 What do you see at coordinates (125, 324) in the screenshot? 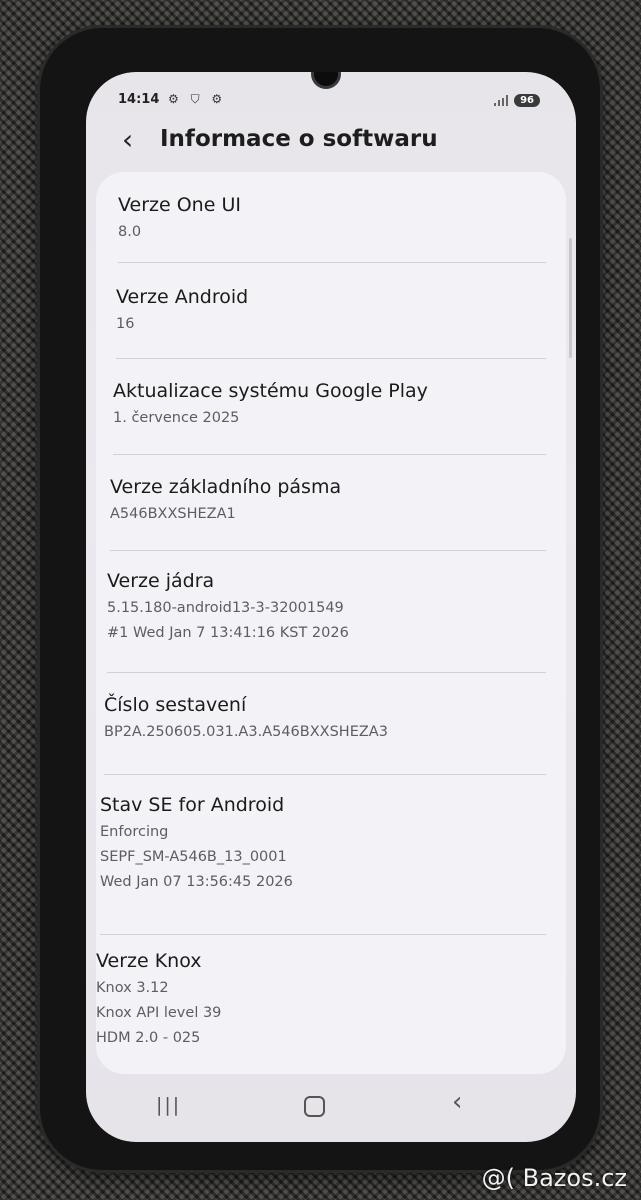
I see `item-value: 16` at bounding box center [125, 324].